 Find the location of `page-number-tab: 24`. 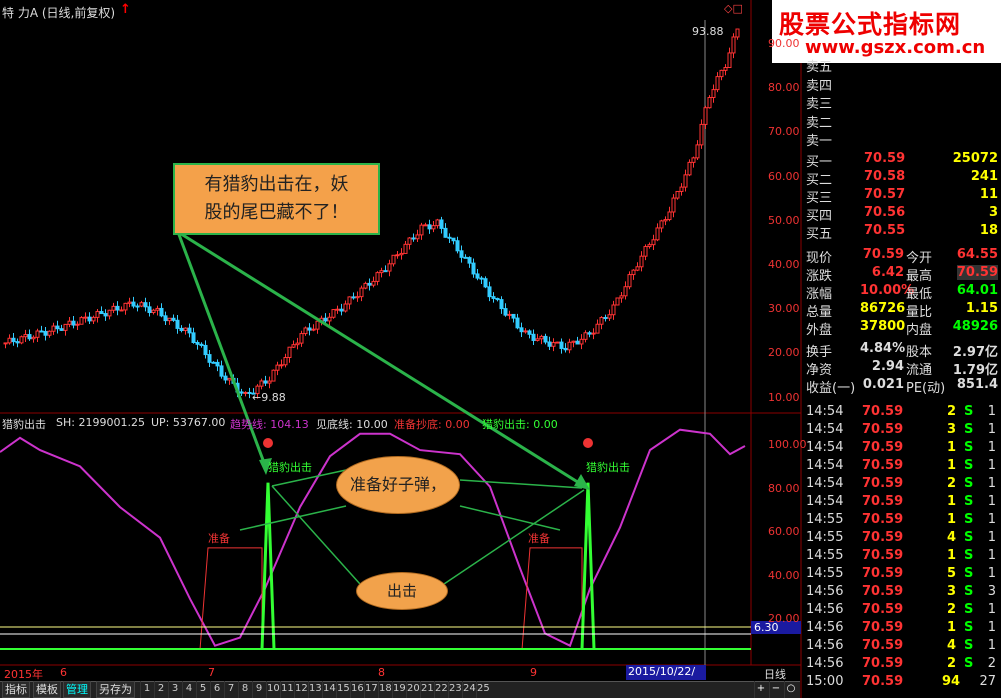

page-number-tab: 24 is located at coordinates (469, 689).